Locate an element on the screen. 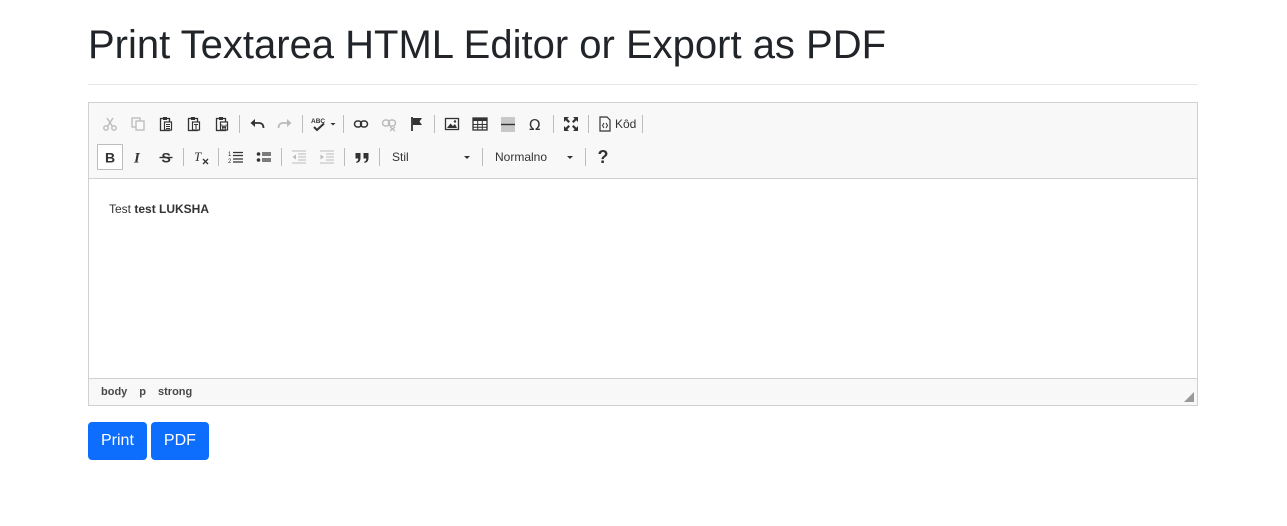 Image resolution: width=1287 pixels, height=526 pixels. source-button: Kôd is located at coordinates (616, 124).